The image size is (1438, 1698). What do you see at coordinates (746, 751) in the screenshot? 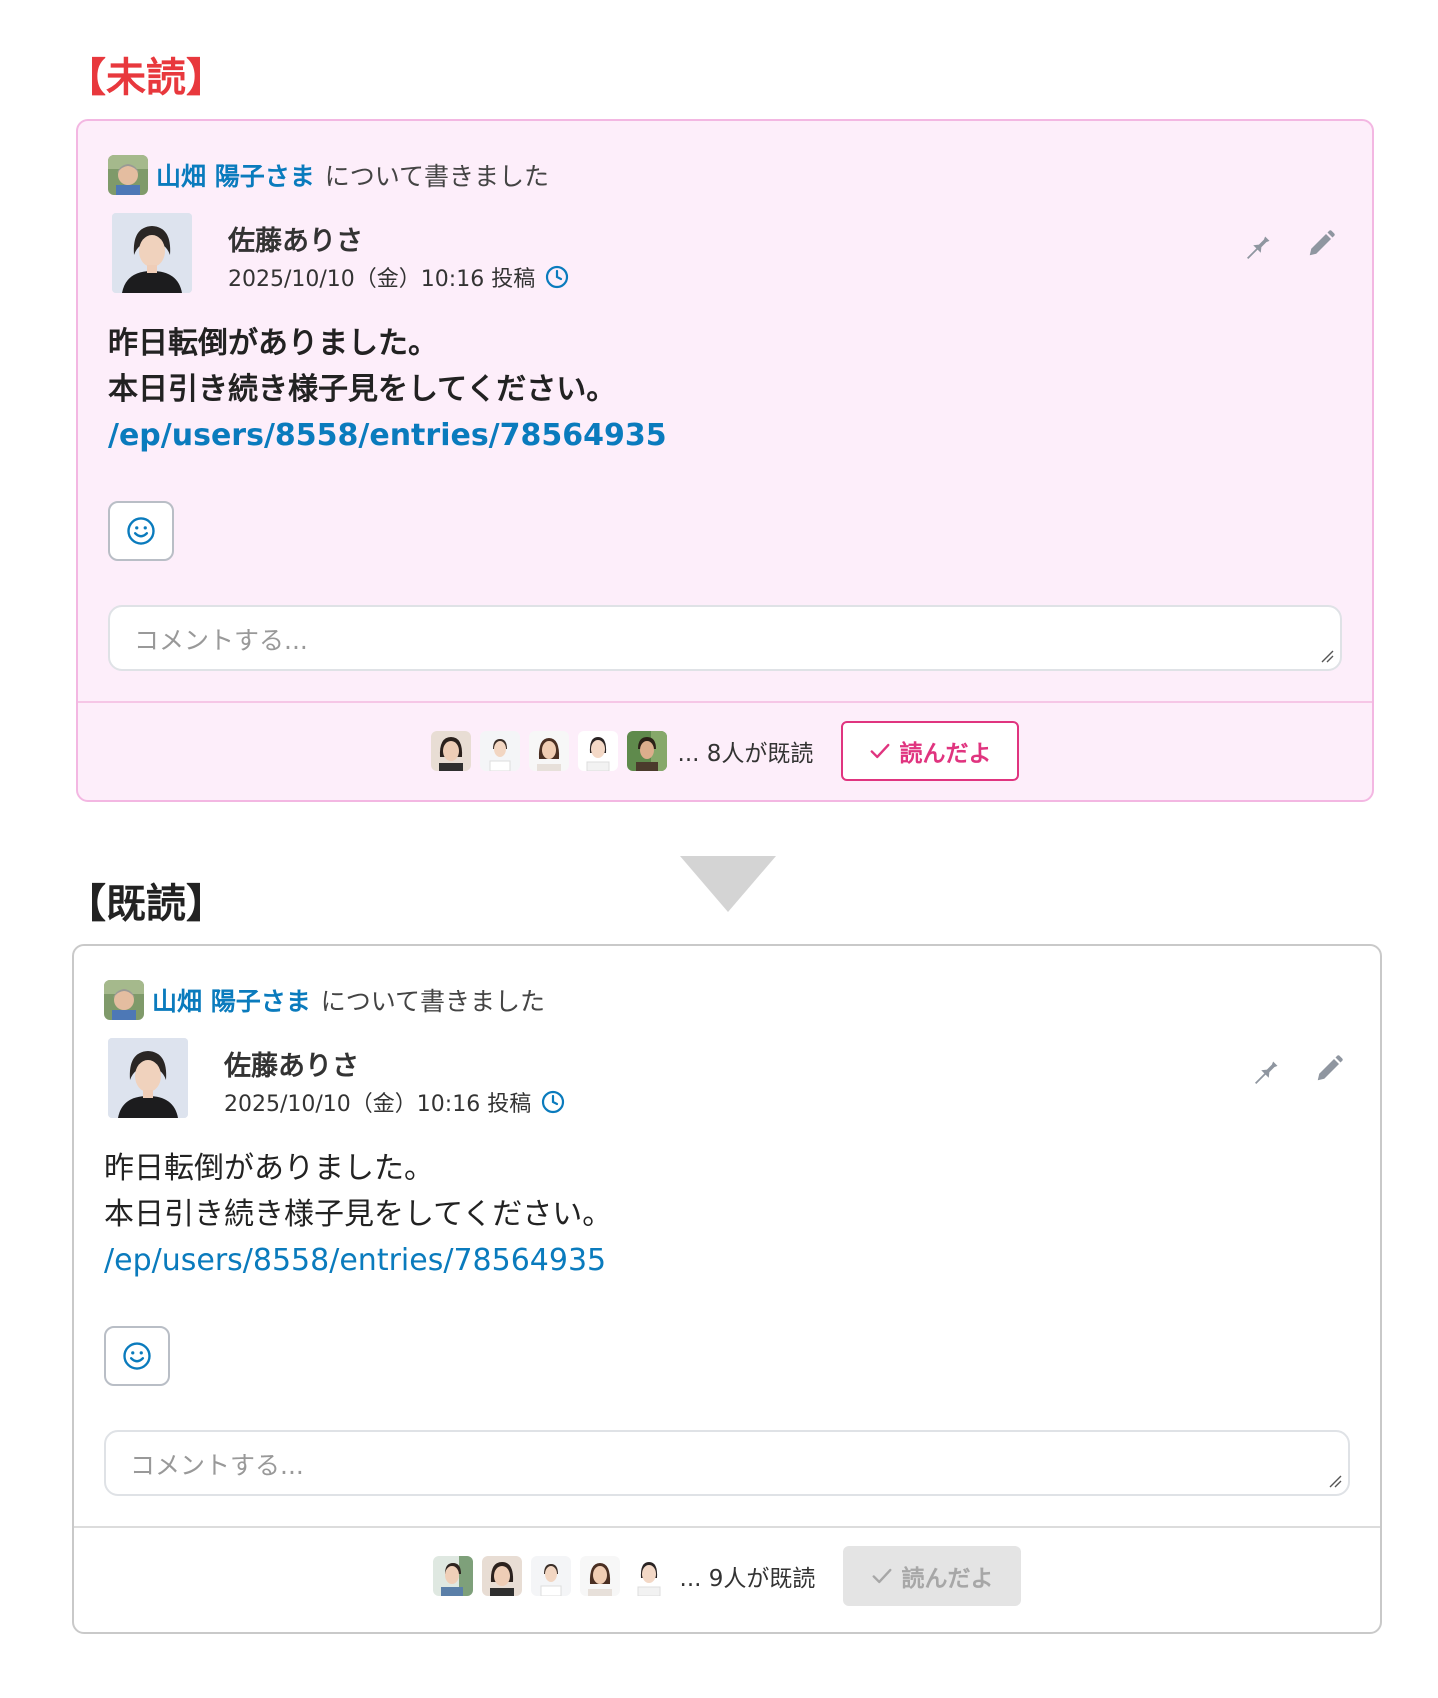
I see `read-count: ... 8人が既読` at bounding box center [746, 751].